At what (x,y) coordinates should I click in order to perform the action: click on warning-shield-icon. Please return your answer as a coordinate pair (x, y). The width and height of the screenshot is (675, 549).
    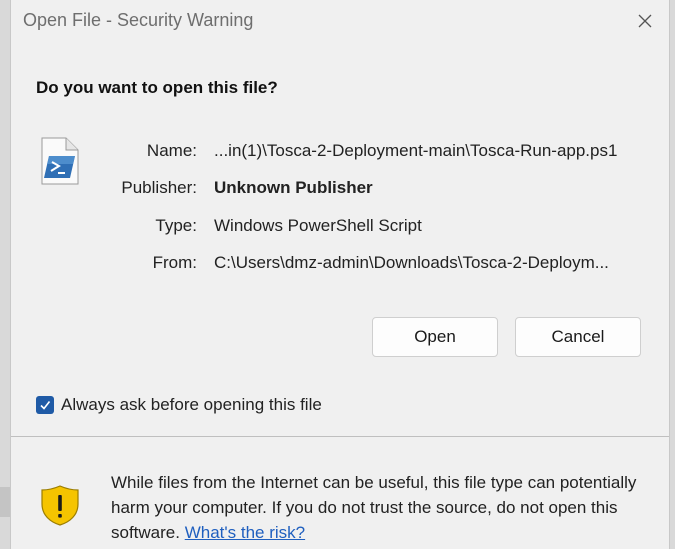
    Looking at the image, I should click on (60, 505).